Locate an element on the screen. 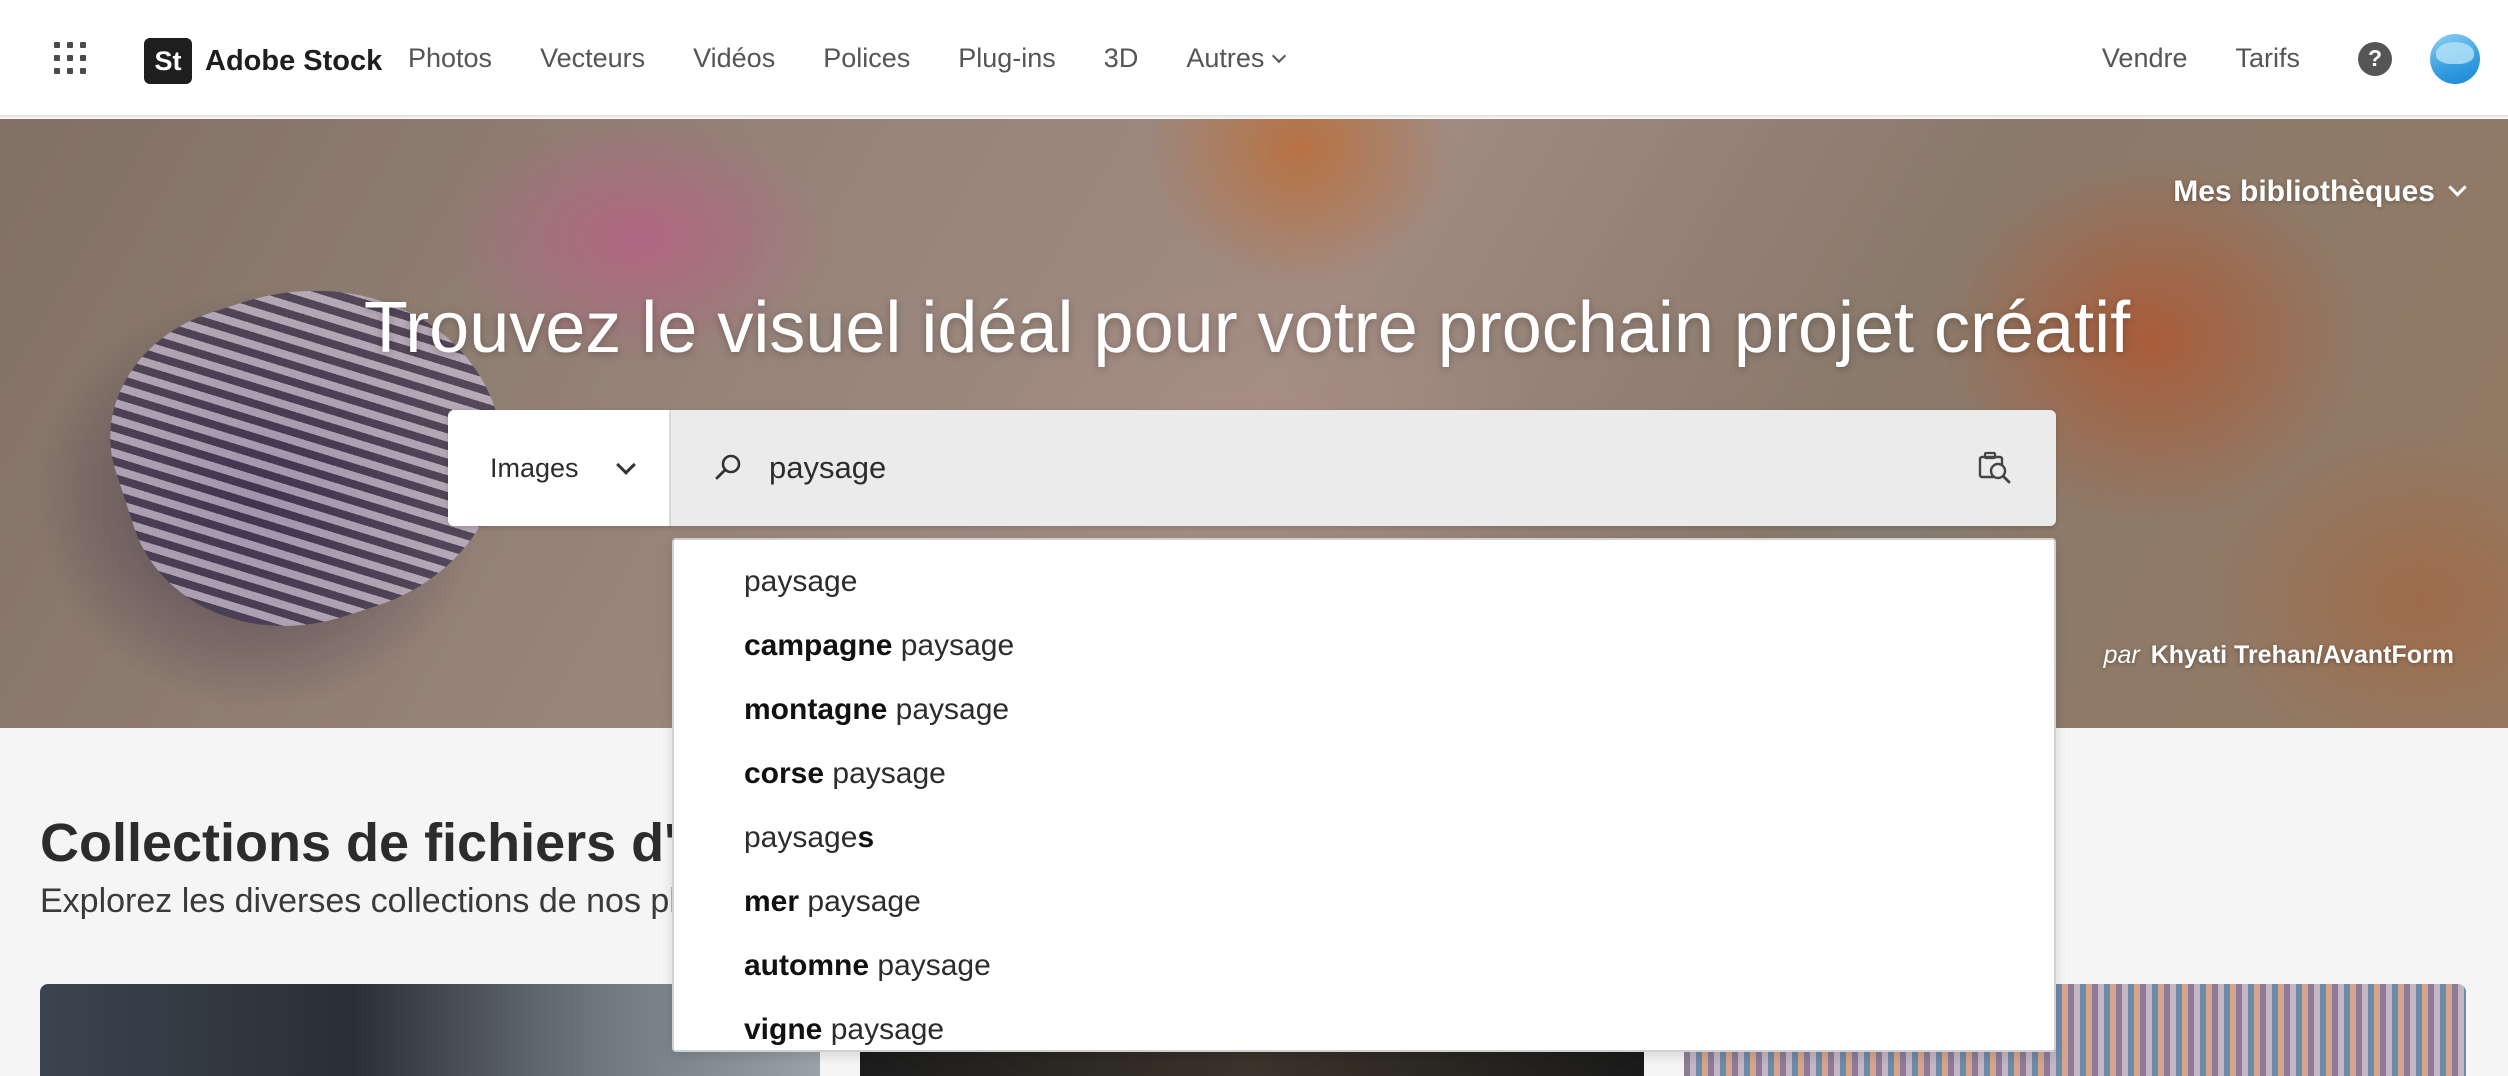 The height and width of the screenshot is (1076, 2508). nav-fonts: Polices is located at coordinates (866, 58).